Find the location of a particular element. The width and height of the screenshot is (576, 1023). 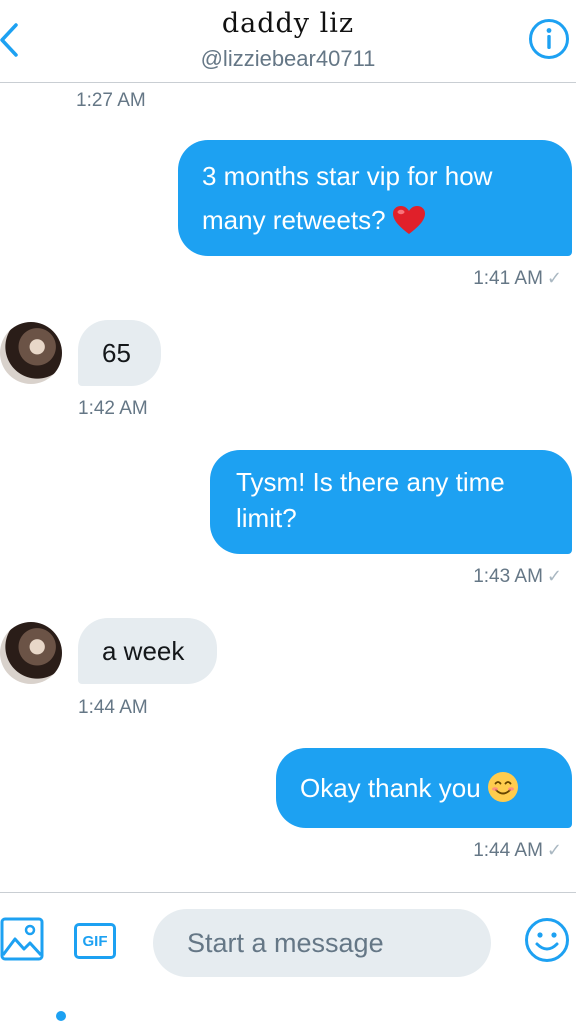

sent-message-bubble: Okay thank you is located at coordinates (424, 788).